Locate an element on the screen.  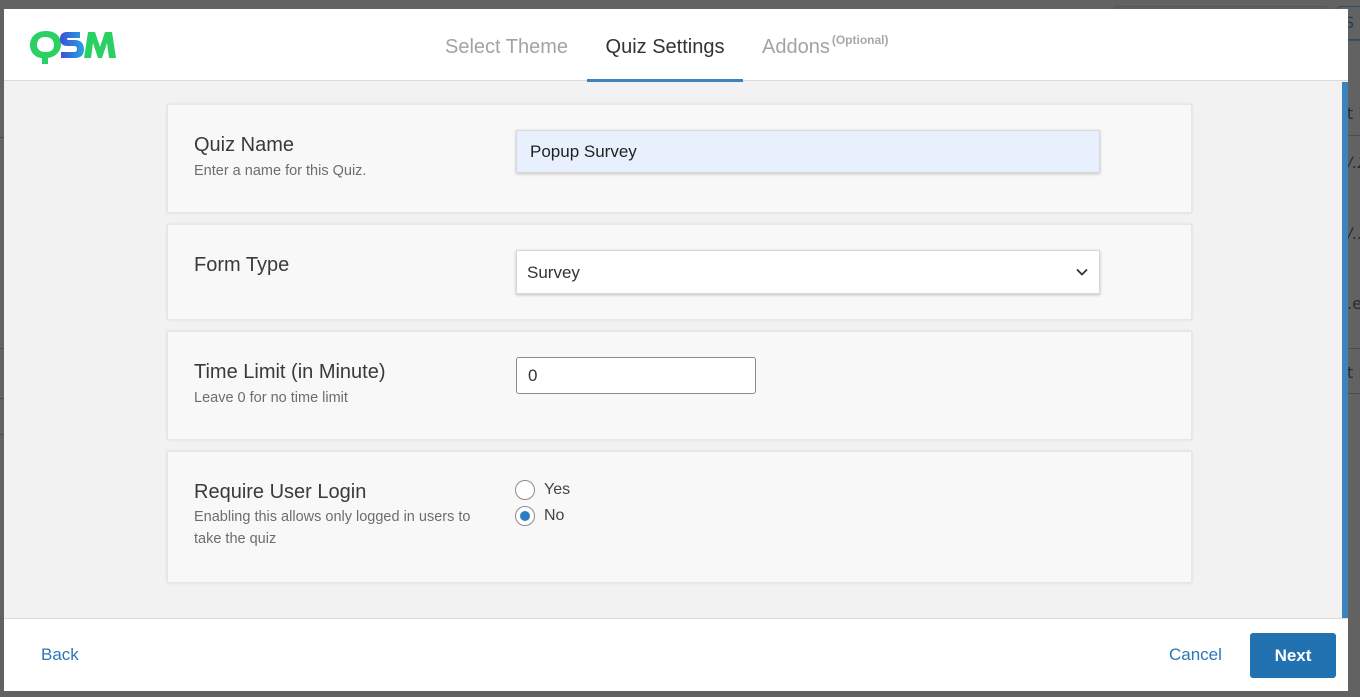
chevron-down-icon is located at coordinates (1082, 272).